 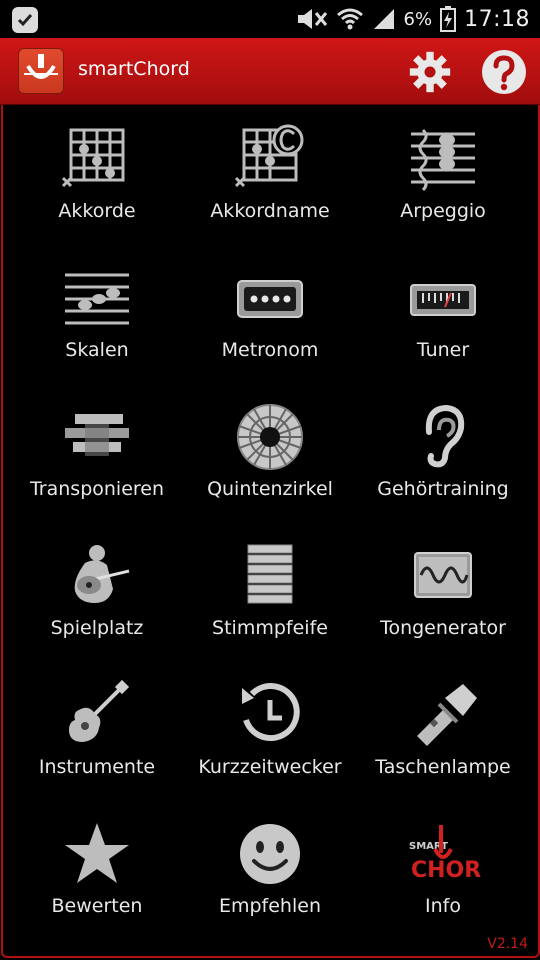 I want to click on menu-item-tuner: Tuner, so click(x=443, y=318).